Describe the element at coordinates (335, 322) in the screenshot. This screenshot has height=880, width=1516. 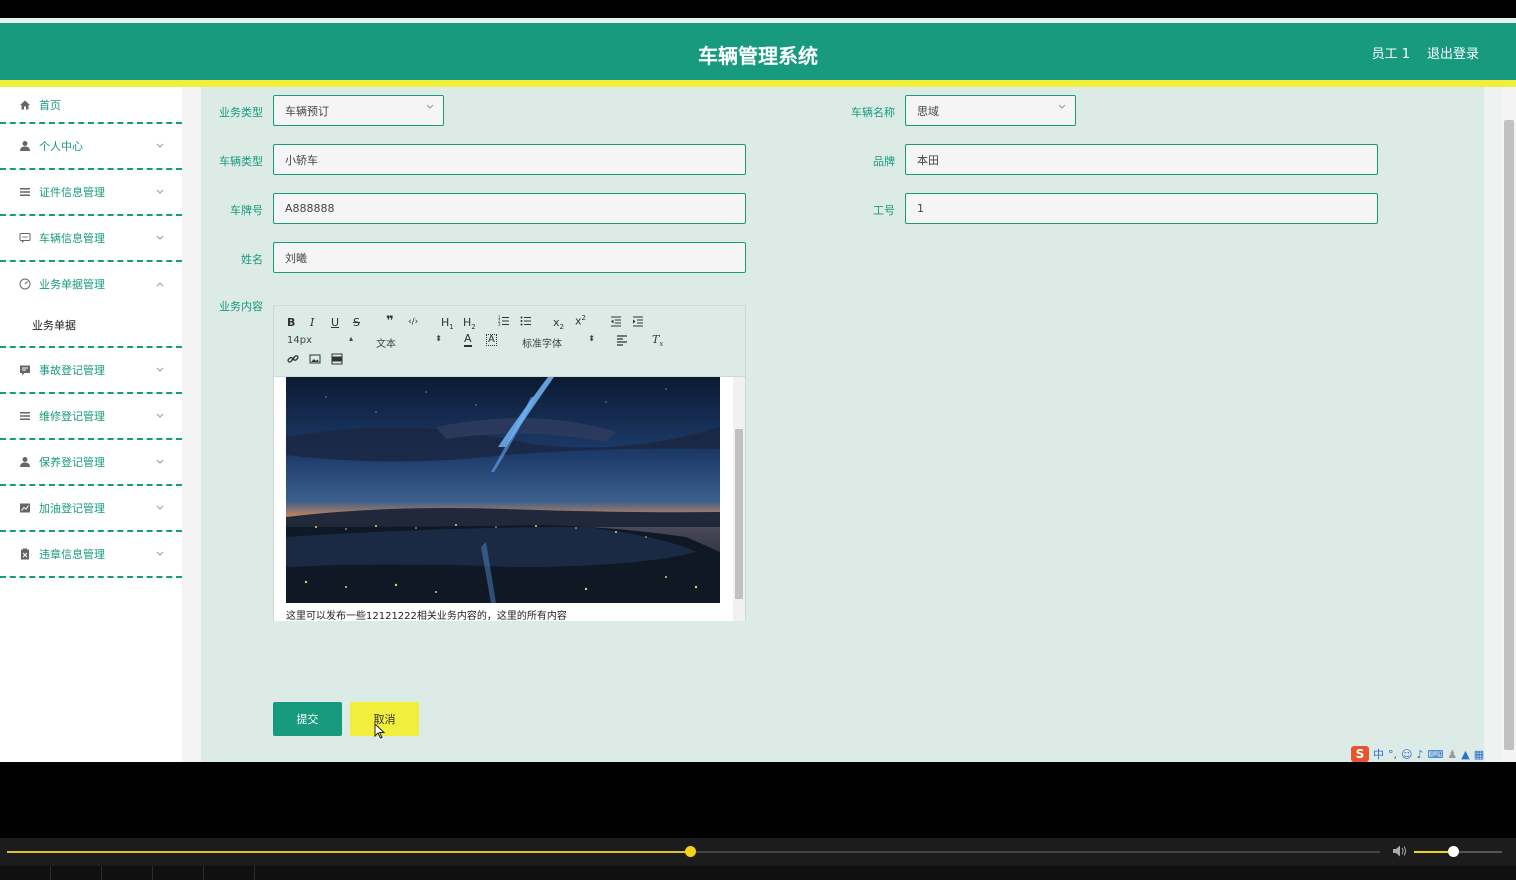
I see `underline-icon: U` at that location.